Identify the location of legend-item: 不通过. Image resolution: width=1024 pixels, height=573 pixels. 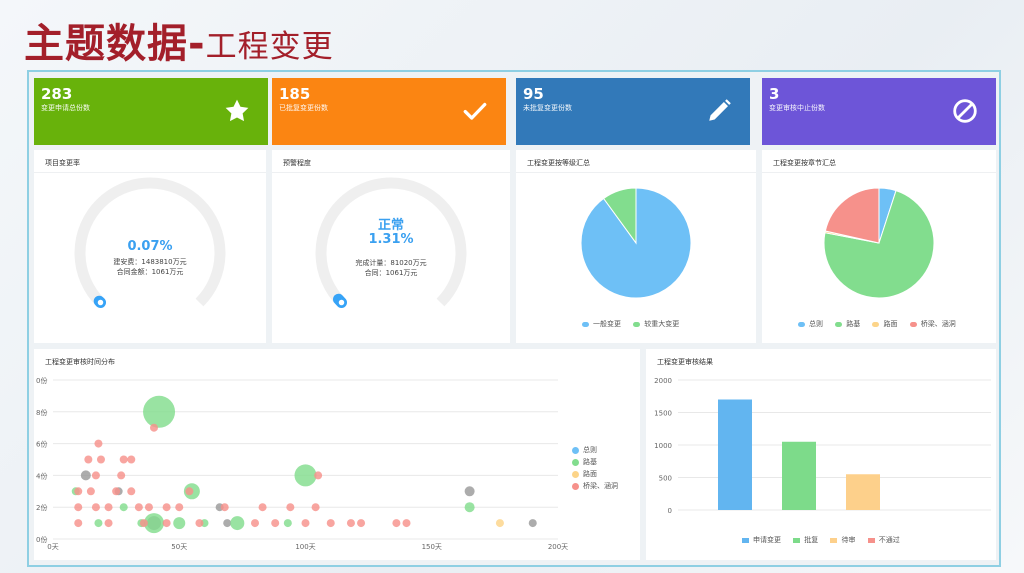
(883, 540).